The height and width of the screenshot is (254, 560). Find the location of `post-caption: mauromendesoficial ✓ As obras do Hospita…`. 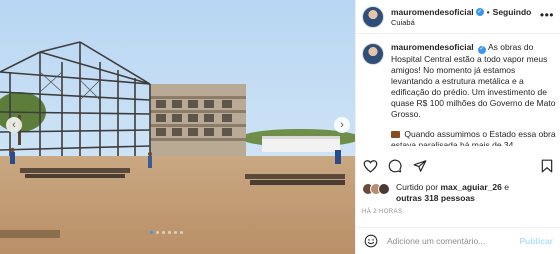

post-caption: mauromendesoficial ✓ As obras do Hospita… is located at coordinates (459, 94).